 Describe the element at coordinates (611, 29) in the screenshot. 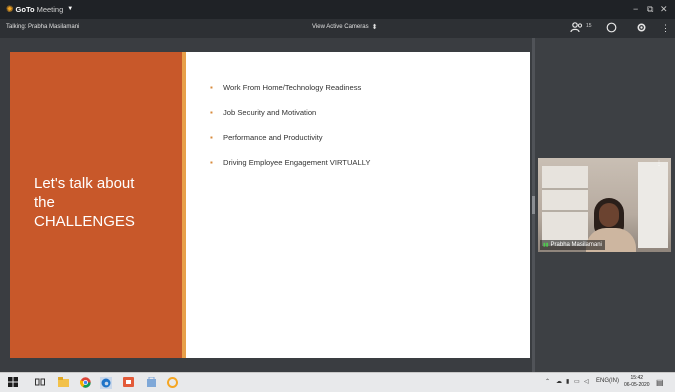

I see `chat-icon` at that location.